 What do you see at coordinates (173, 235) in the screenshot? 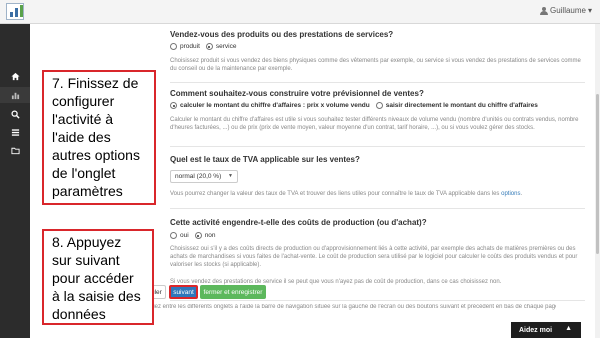
I see `radio-oui` at bounding box center [173, 235].